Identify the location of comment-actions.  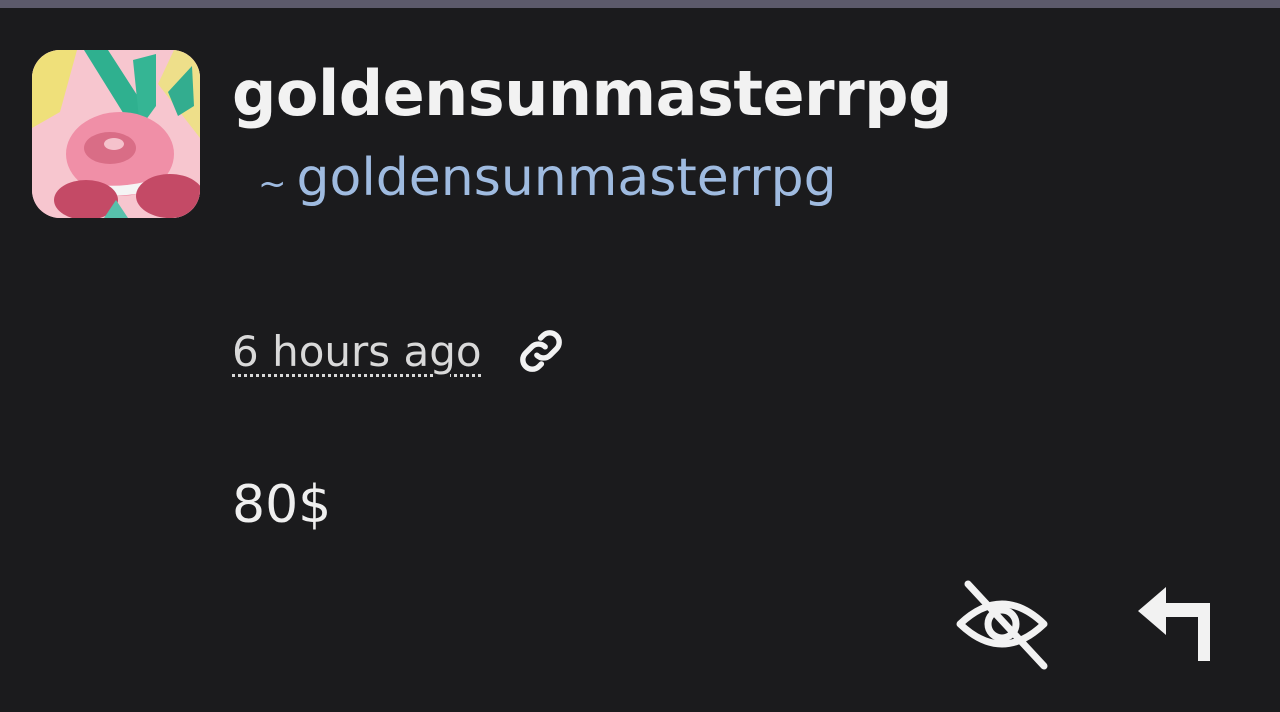
(1088, 626).